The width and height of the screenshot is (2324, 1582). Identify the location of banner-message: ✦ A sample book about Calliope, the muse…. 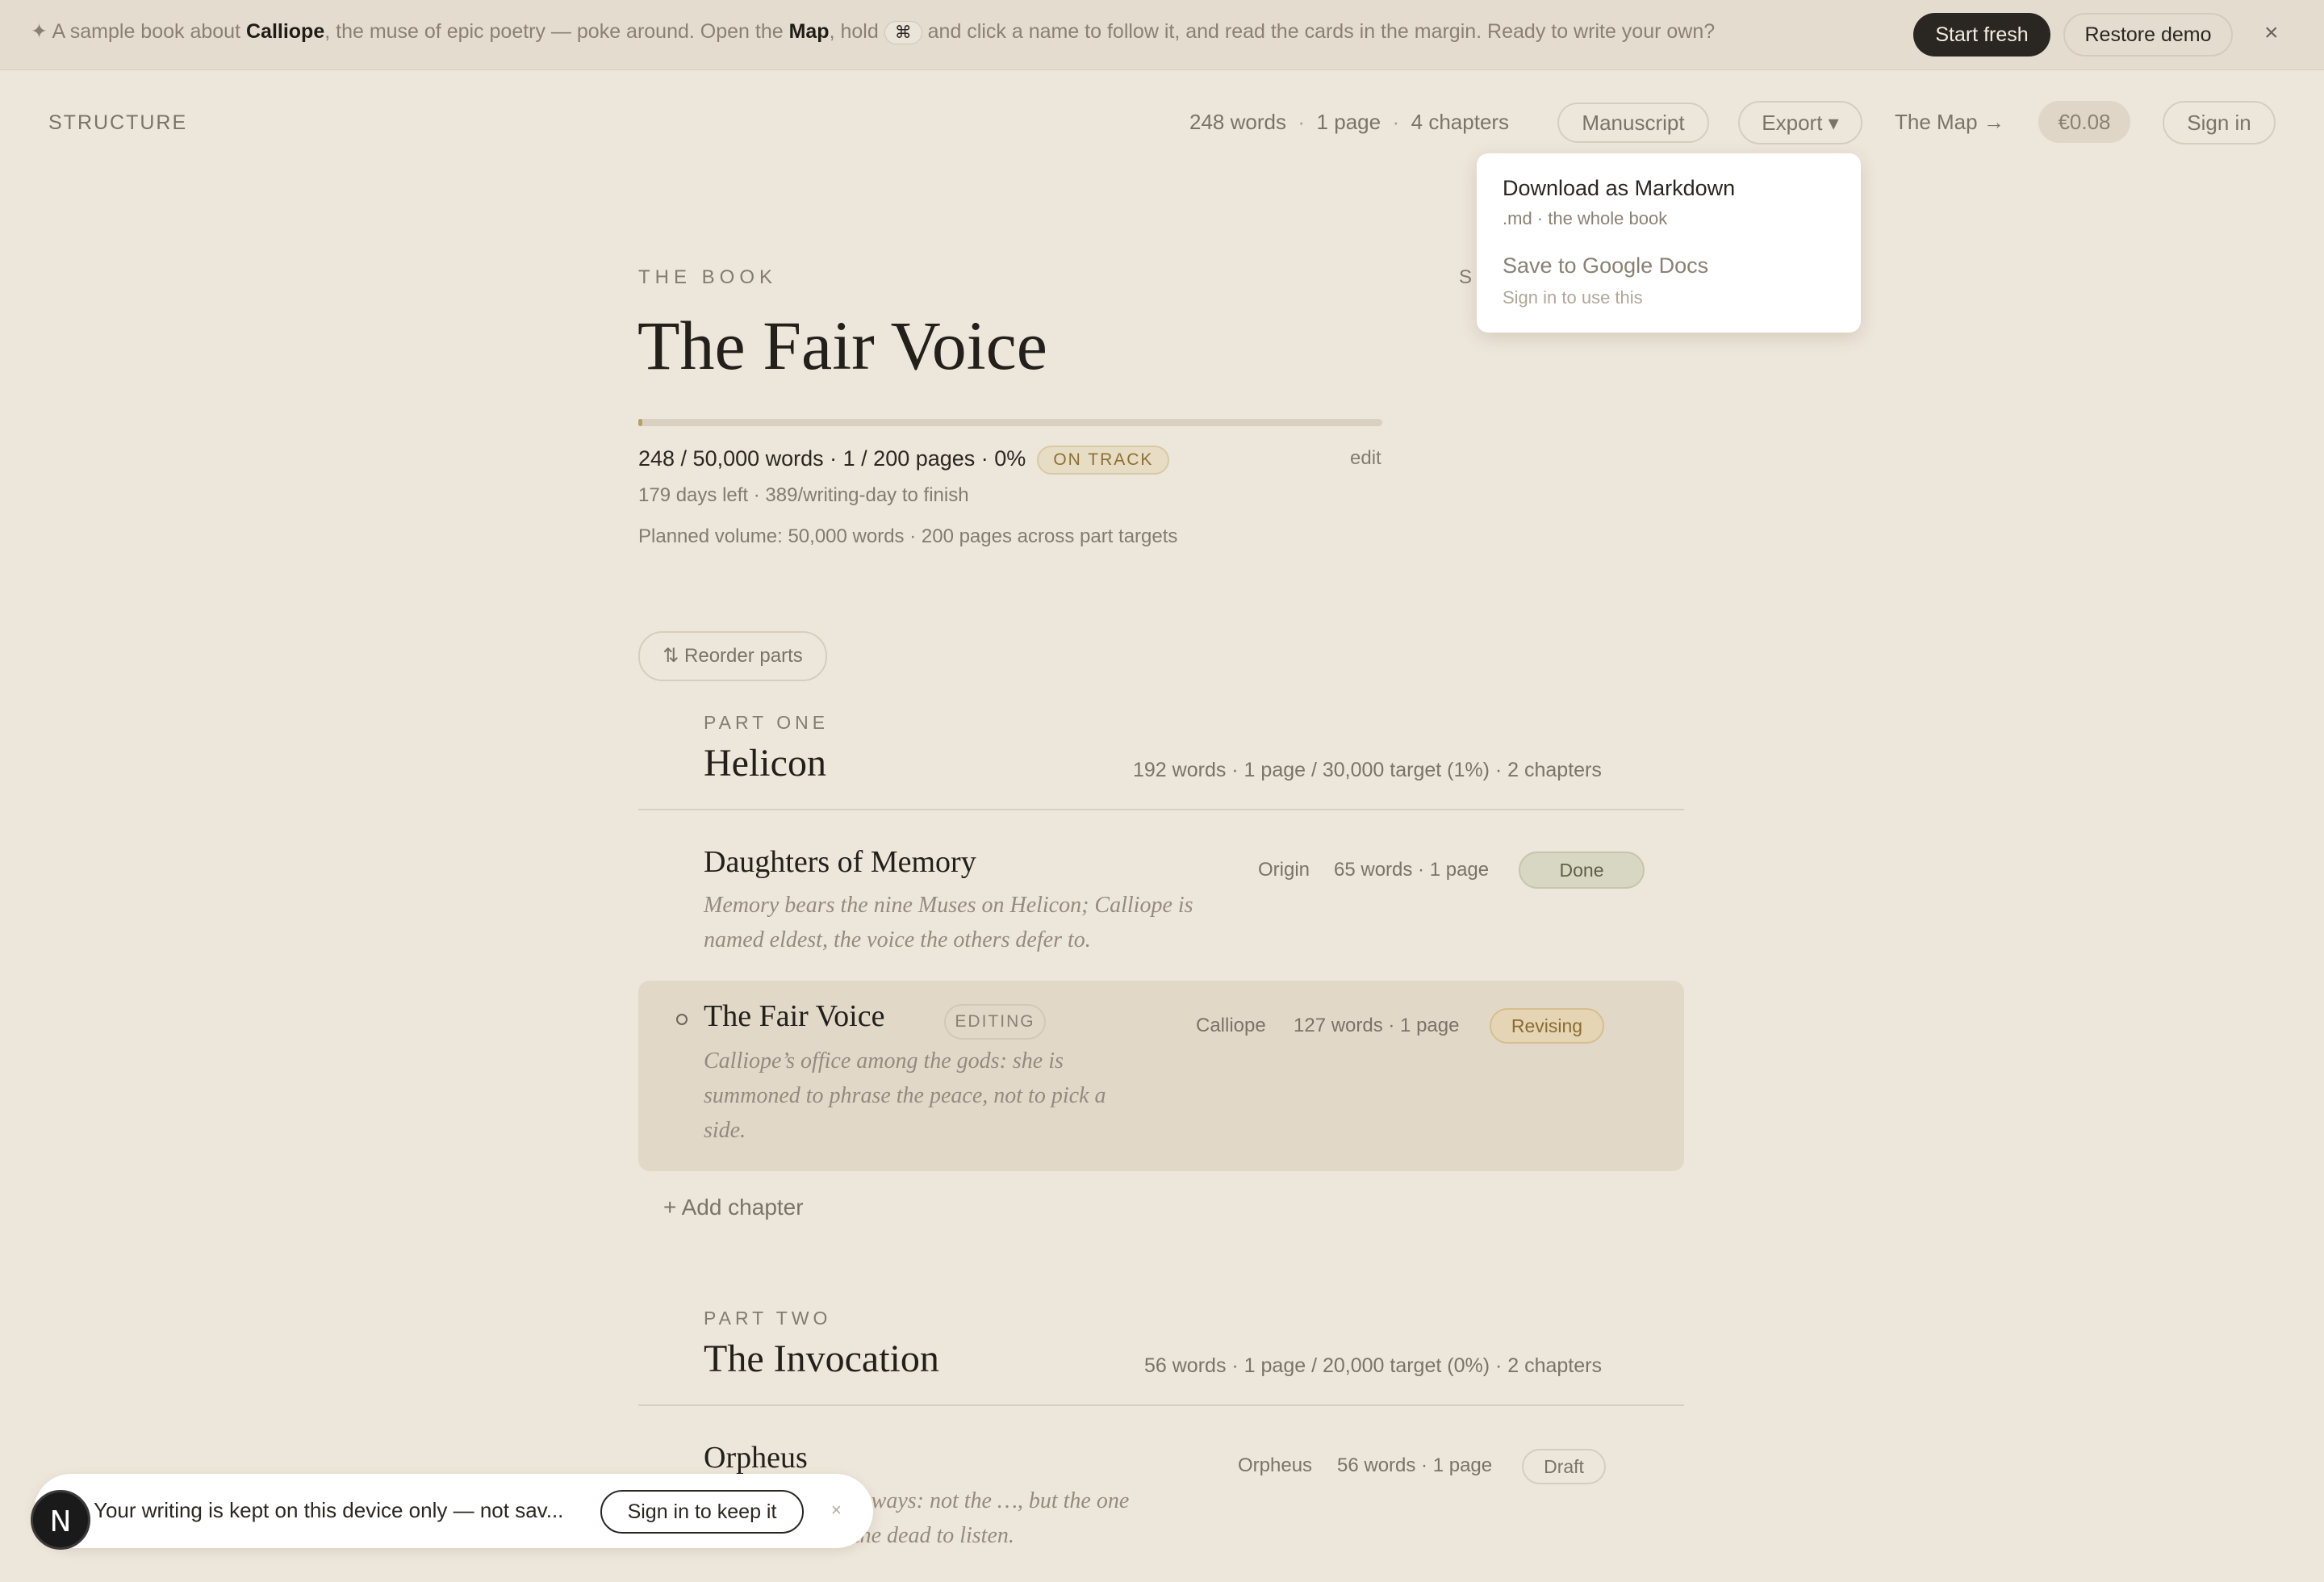
(873, 32).